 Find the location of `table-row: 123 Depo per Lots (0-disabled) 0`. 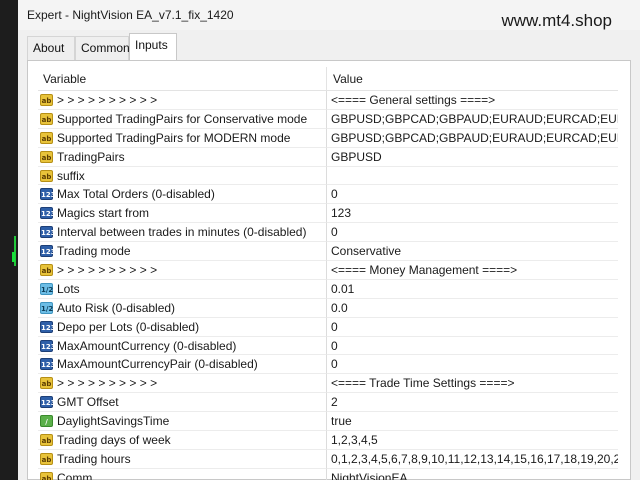

table-row: 123 Depo per Lots (0-disabled) 0 is located at coordinates (328, 327).